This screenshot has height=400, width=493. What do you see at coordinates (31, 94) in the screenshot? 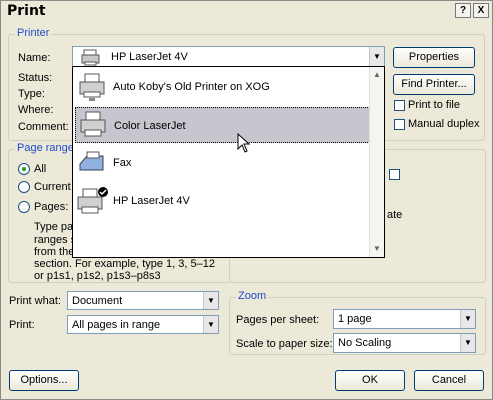
I see `type-label: Type:` at bounding box center [31, 94].